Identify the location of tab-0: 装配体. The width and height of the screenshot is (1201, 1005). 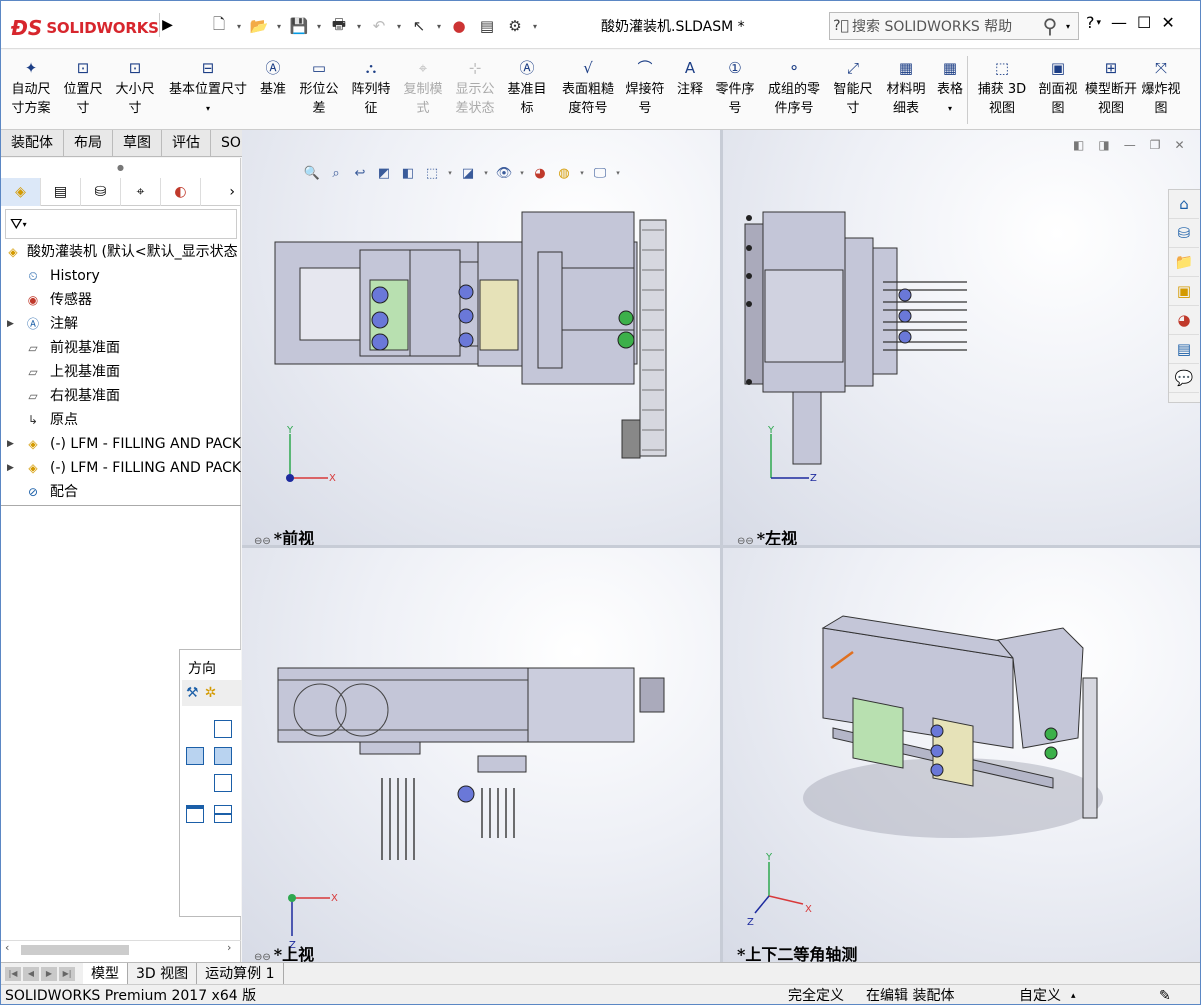
(32, 143).